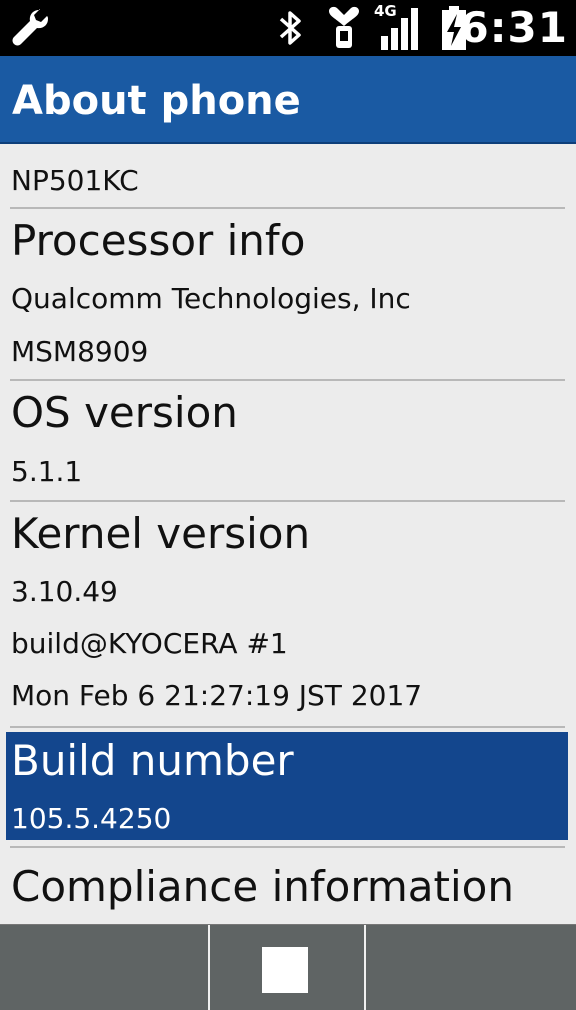 This screenshot has width=576, height=1010. I want to click on page-title: About phone, so click(156, 101).